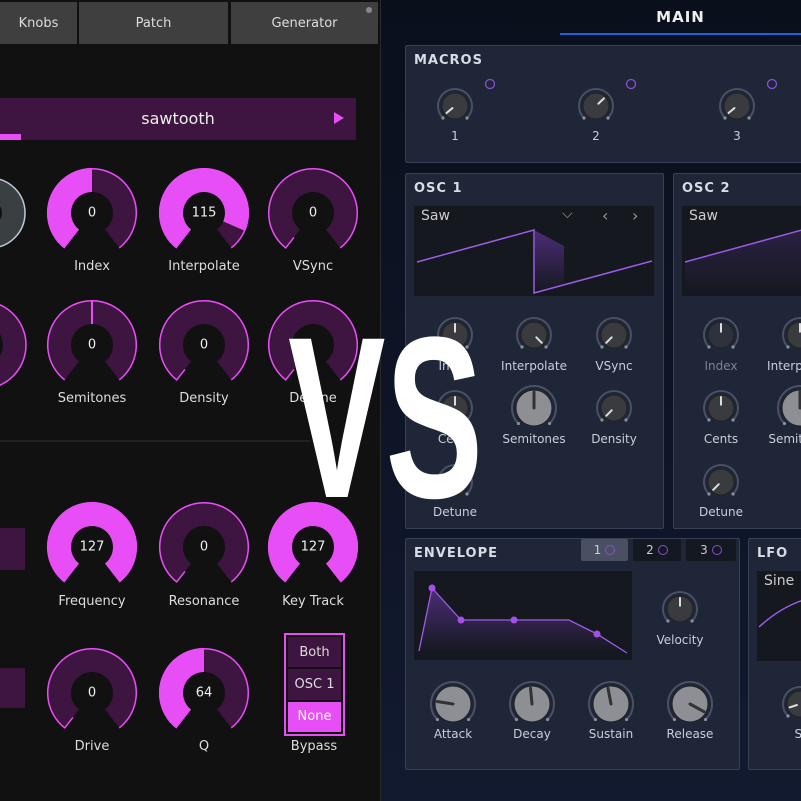 Image resolution: width=801 pixels, height=801 pixels. I want to click on knob-label: Frequency, so click(92, 601).